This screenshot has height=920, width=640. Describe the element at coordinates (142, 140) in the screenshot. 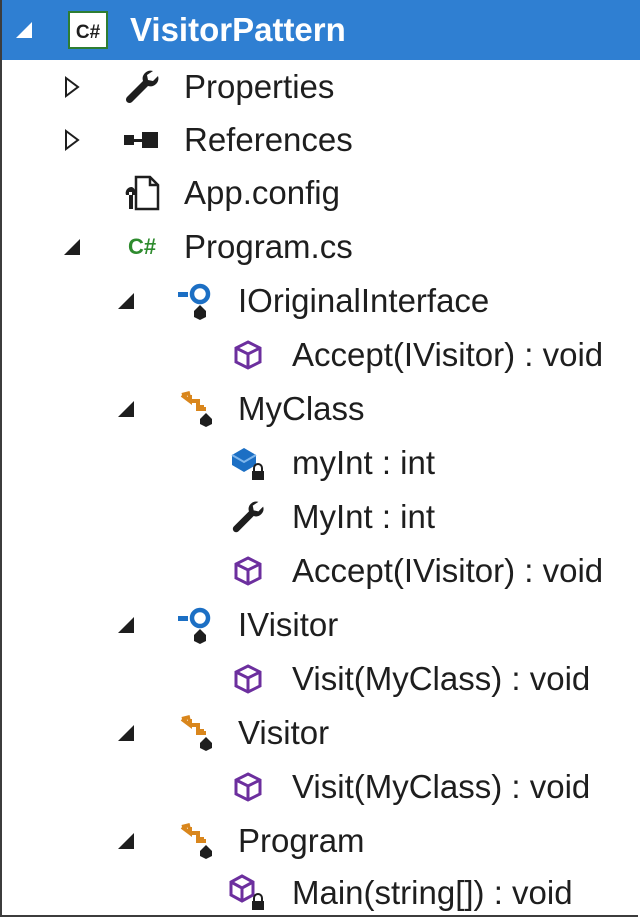

I see `references-icon` at that location.